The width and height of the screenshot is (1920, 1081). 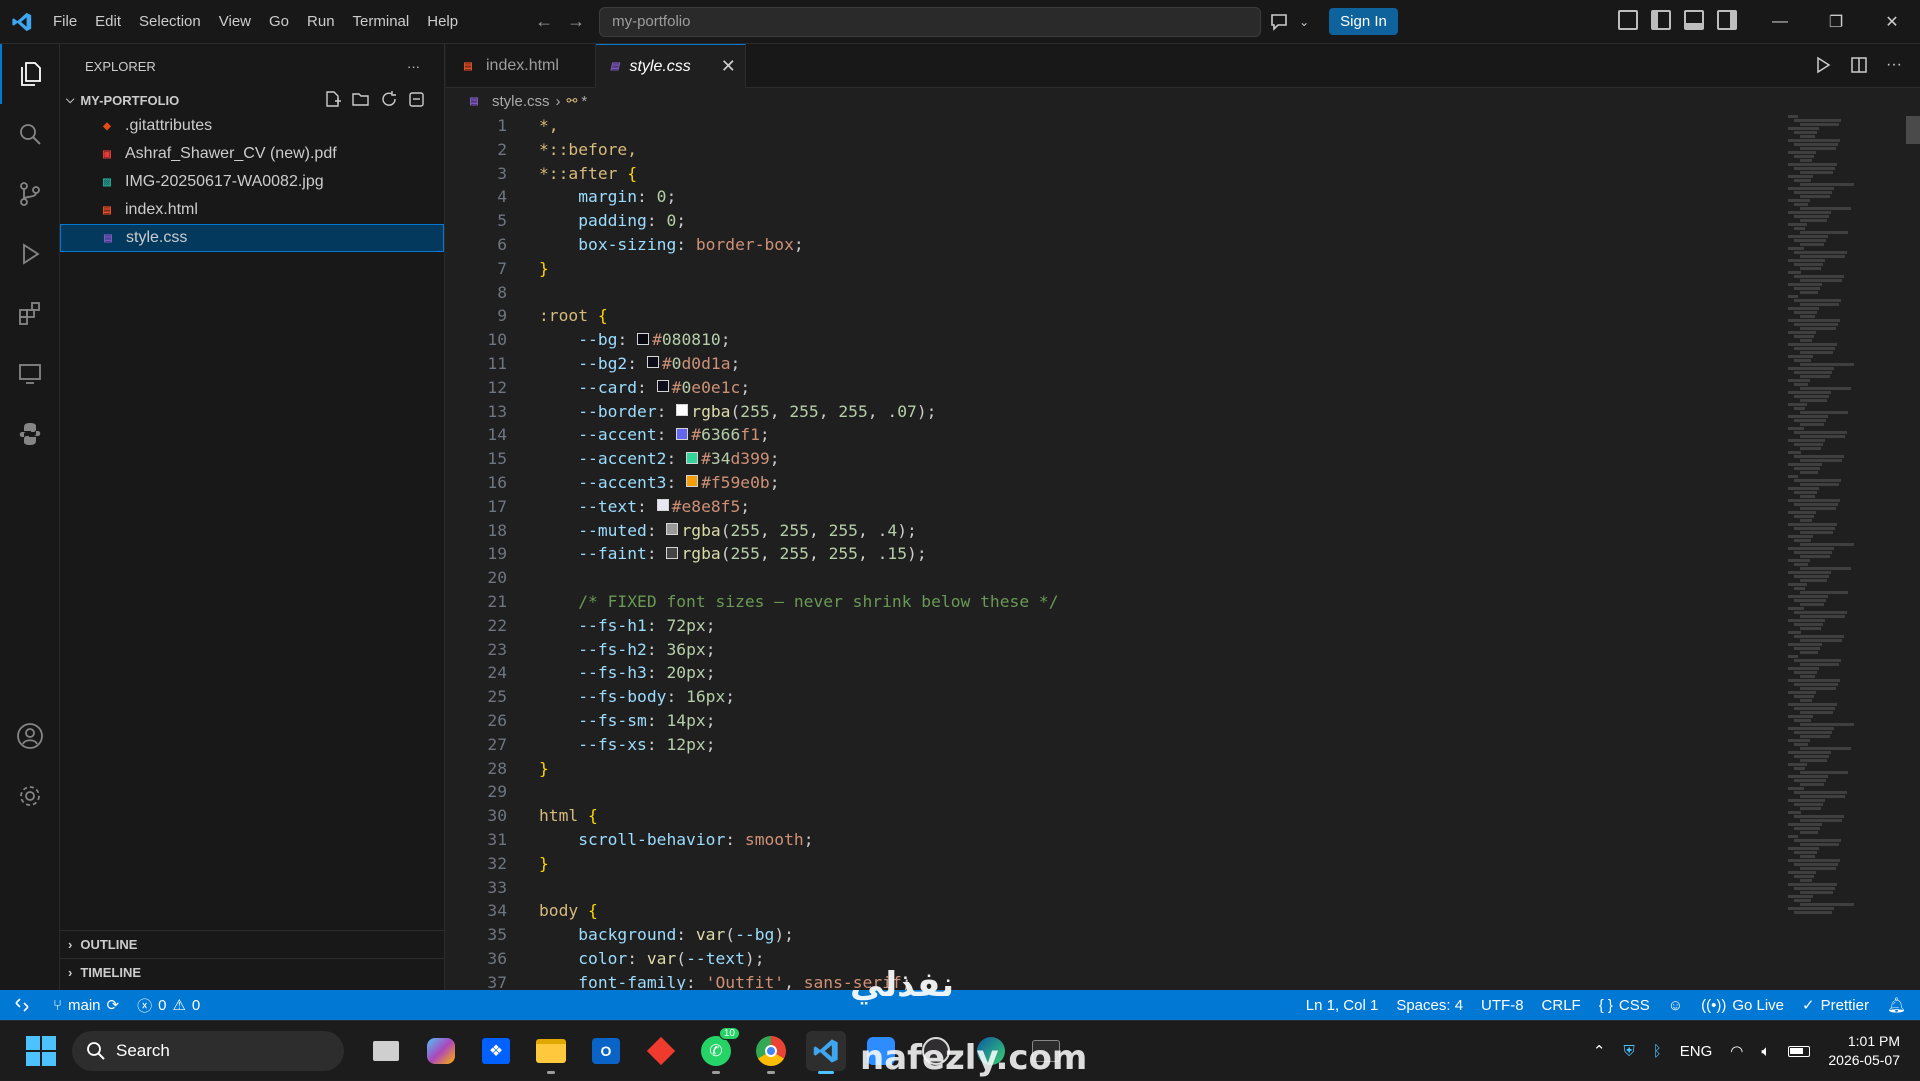 I want to click on wifi-icon: ◠, so click(x=1736, y=1051).